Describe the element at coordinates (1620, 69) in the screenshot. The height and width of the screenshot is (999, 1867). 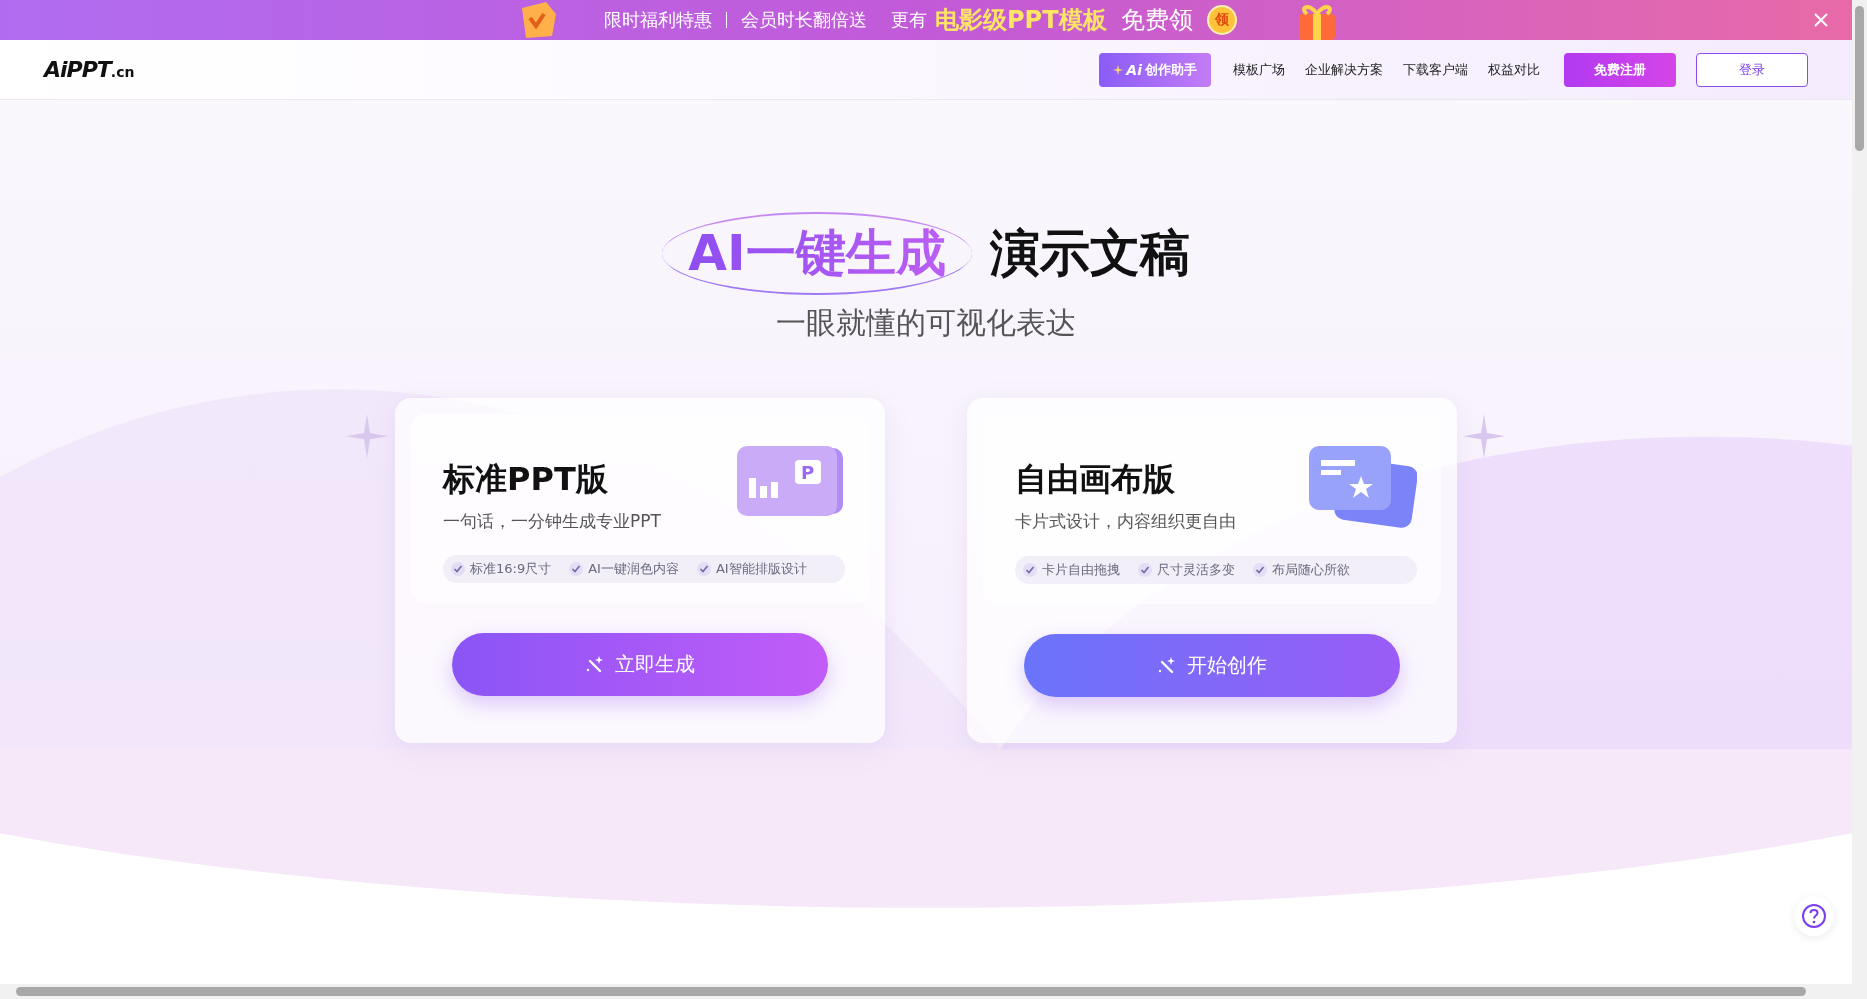
I see `register-button: 免费注册` at that location.